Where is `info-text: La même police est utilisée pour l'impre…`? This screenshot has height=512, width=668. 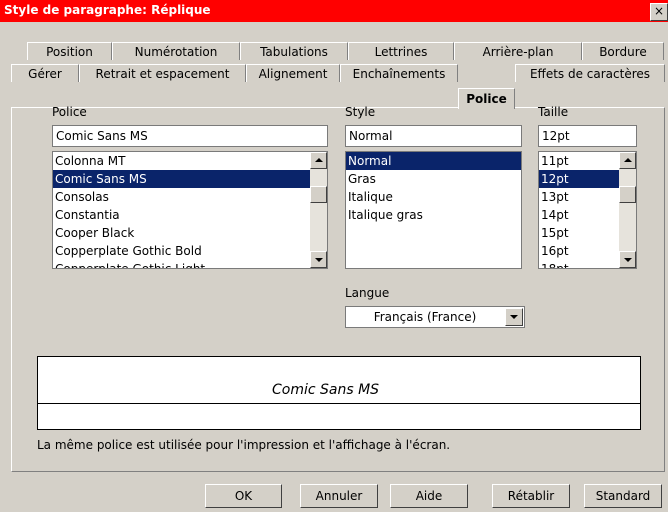 info-text: La même police est utilisée pour l'impre… is located at coordinates (244, 445).